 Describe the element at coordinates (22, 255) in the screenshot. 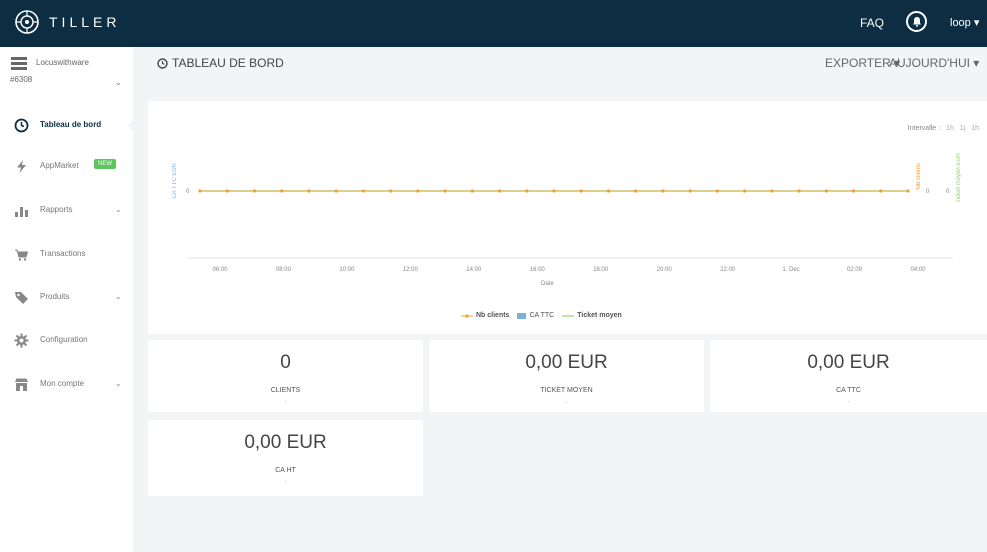

I see `cart-icon` at that location.